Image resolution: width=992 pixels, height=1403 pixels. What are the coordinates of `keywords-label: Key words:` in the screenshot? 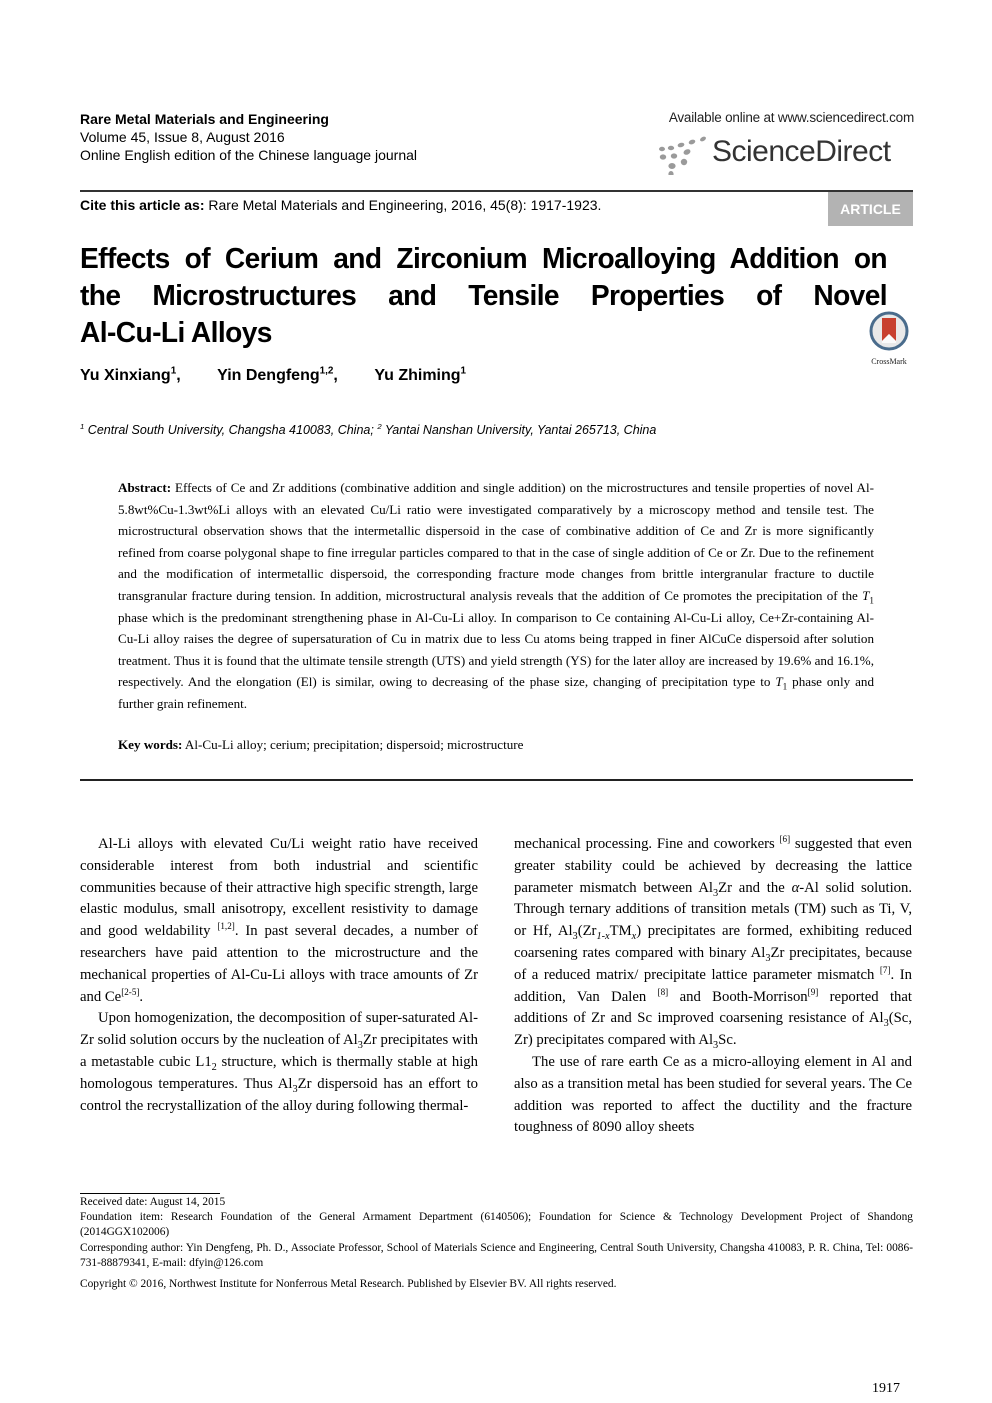 It's located at (150, 744).